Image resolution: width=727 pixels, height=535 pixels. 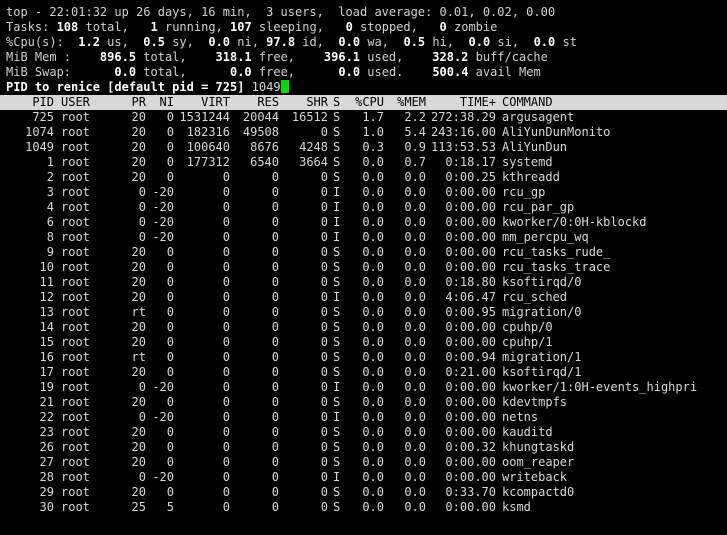 I want to click on cell-pid: 28, so click(x=46, y=477).